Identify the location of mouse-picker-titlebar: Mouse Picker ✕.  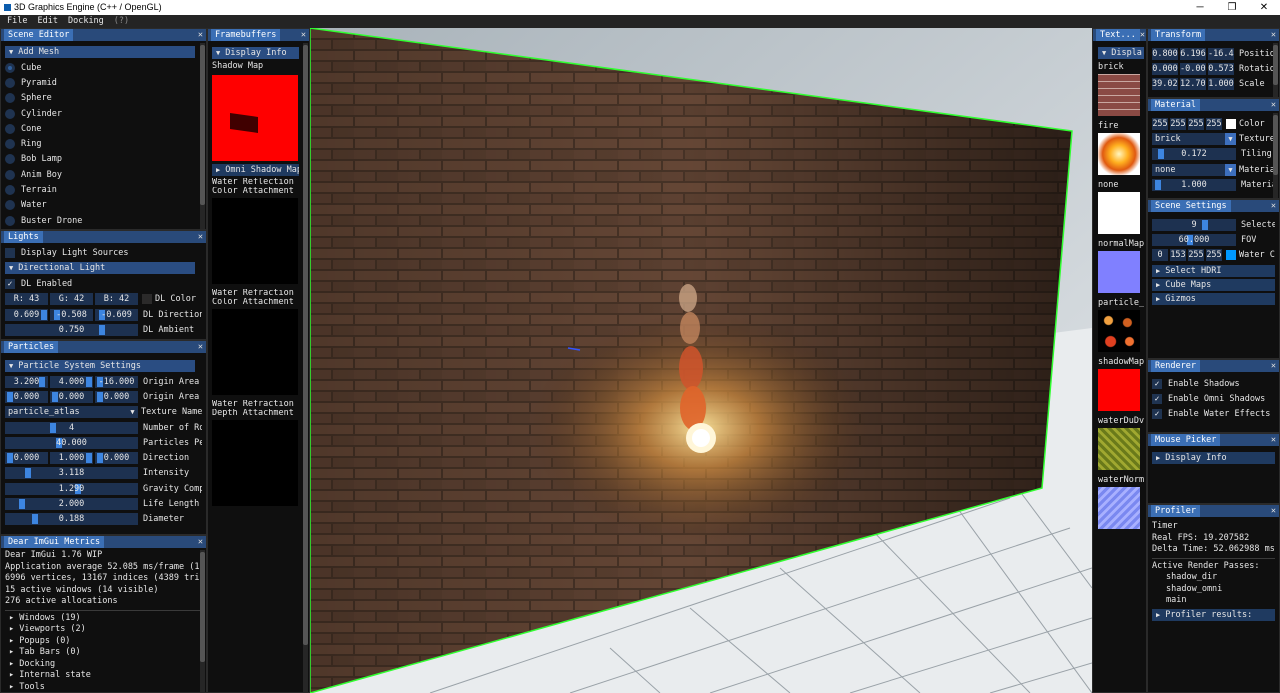
(1213, 440).